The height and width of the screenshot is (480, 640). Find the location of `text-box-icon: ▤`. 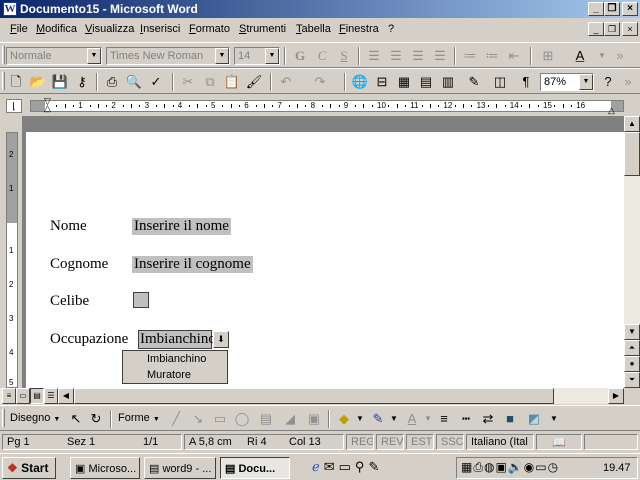

text-box-icon: ▤ is located at coordinates (266, 419).